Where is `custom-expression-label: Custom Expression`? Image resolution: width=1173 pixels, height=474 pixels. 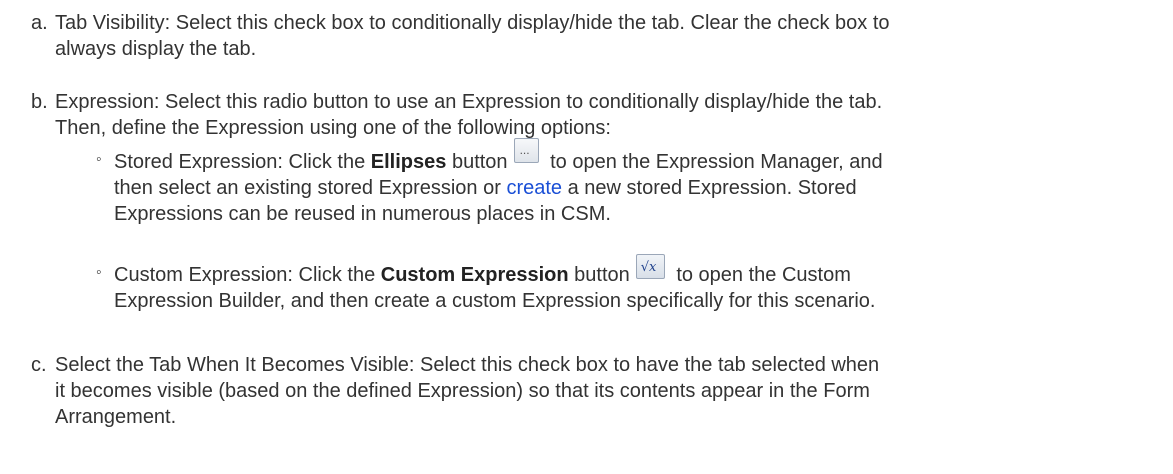
custom-expression-label: Custom Expression is located at coordinates (474, 275).